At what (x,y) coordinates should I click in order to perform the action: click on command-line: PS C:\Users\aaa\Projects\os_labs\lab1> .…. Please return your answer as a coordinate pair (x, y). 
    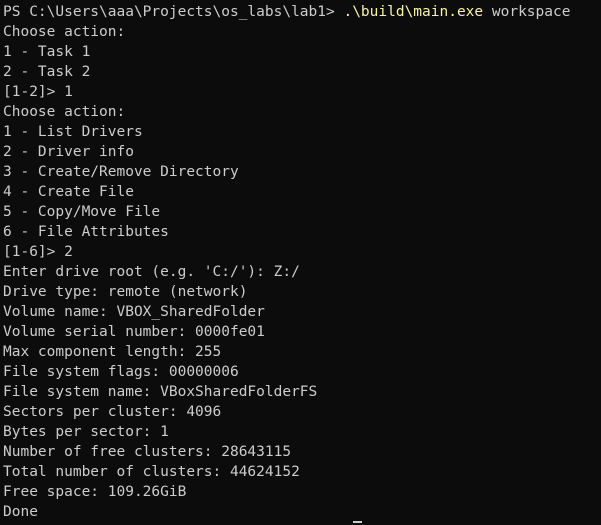
    Looking at the image, I should click on (302, 12).